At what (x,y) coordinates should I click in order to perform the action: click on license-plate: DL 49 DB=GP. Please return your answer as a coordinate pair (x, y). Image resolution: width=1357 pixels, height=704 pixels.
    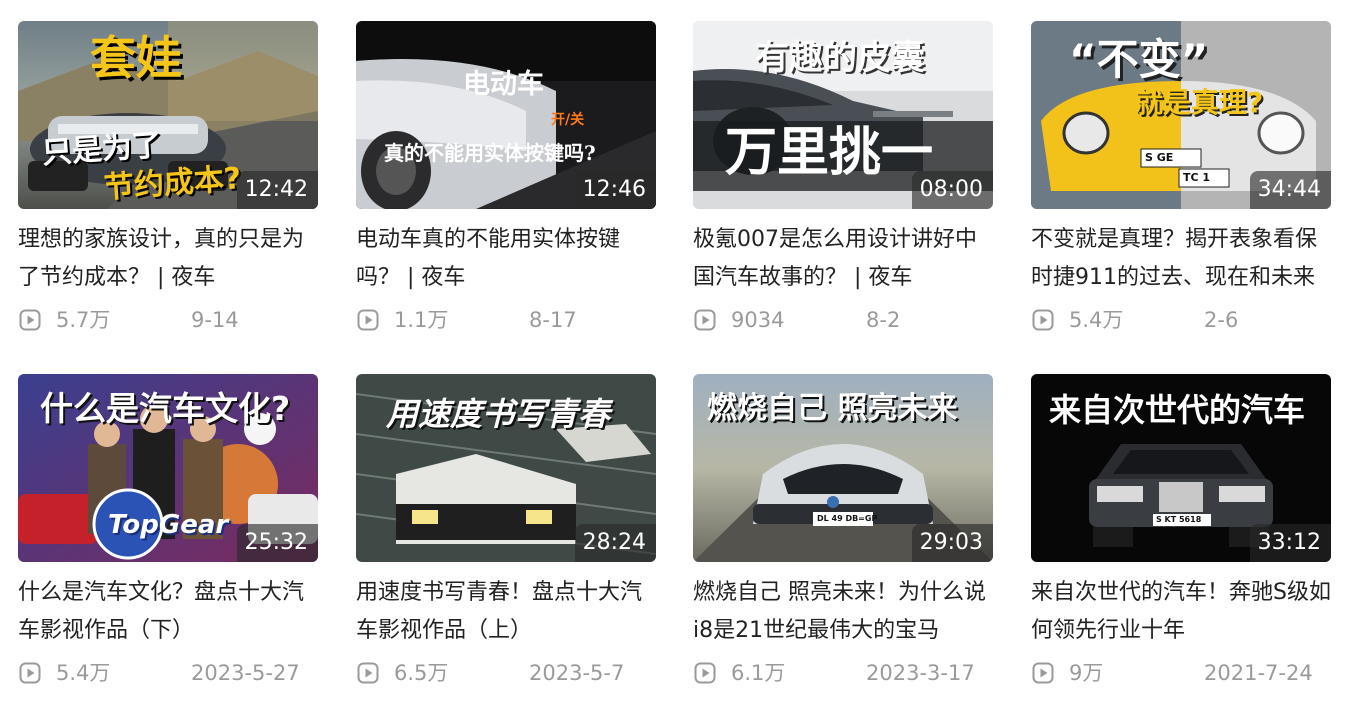
    Looking at the image, I should click on (847, 518).